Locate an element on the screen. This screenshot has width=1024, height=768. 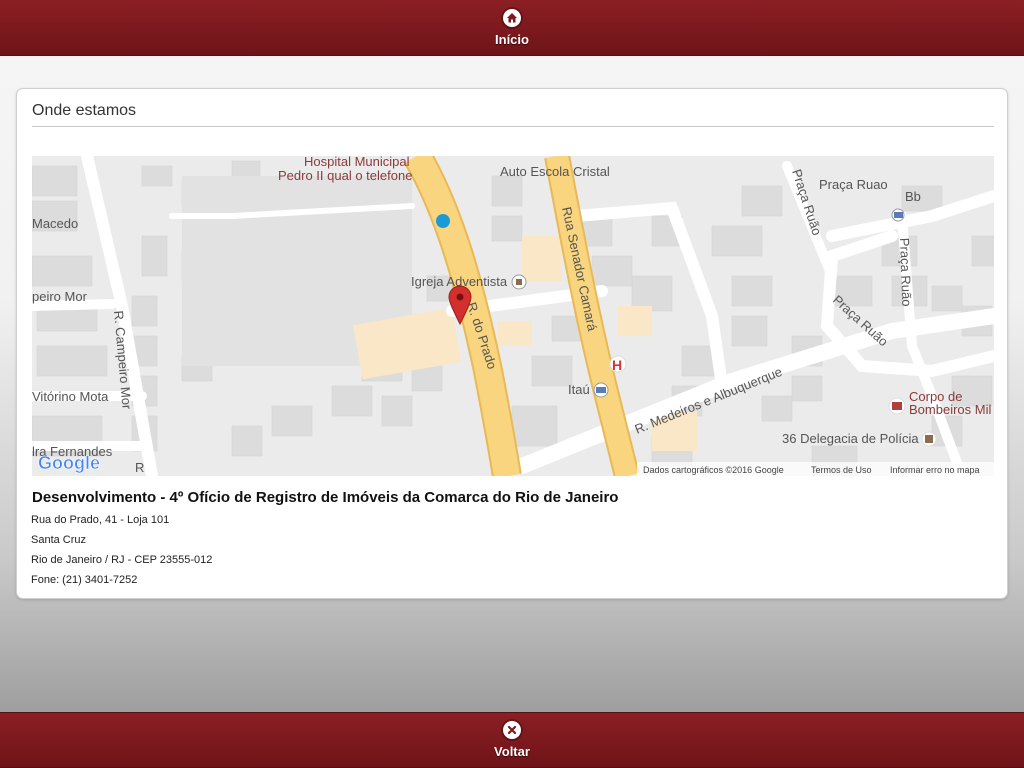
card-divider is located at coordinates (513, 126).